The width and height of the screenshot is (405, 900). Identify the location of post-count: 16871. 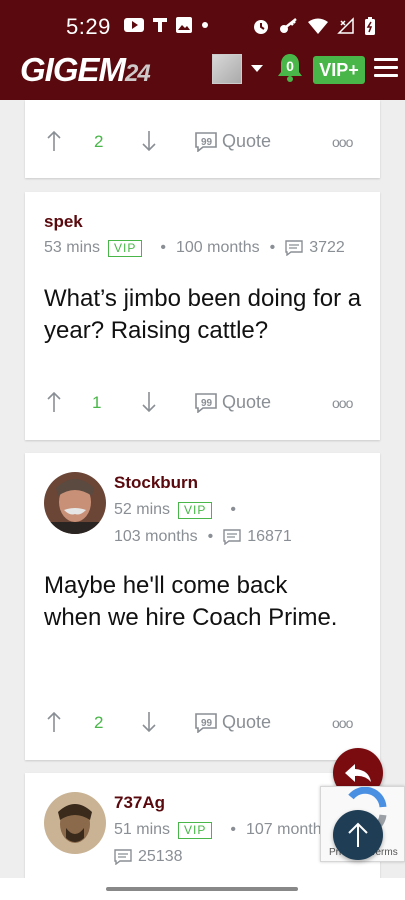
(269, 536).